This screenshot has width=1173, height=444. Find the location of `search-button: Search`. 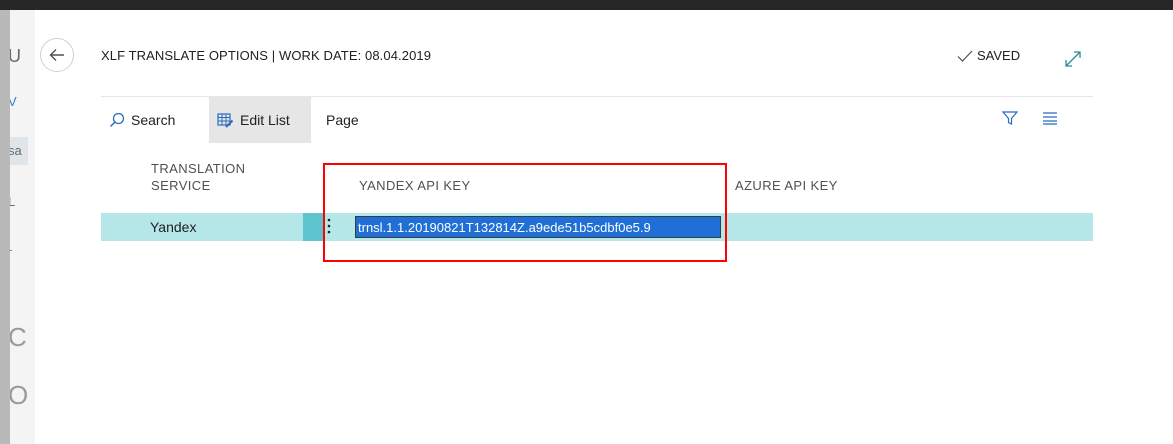

search-button: Search is located at coordinates (142, 120).